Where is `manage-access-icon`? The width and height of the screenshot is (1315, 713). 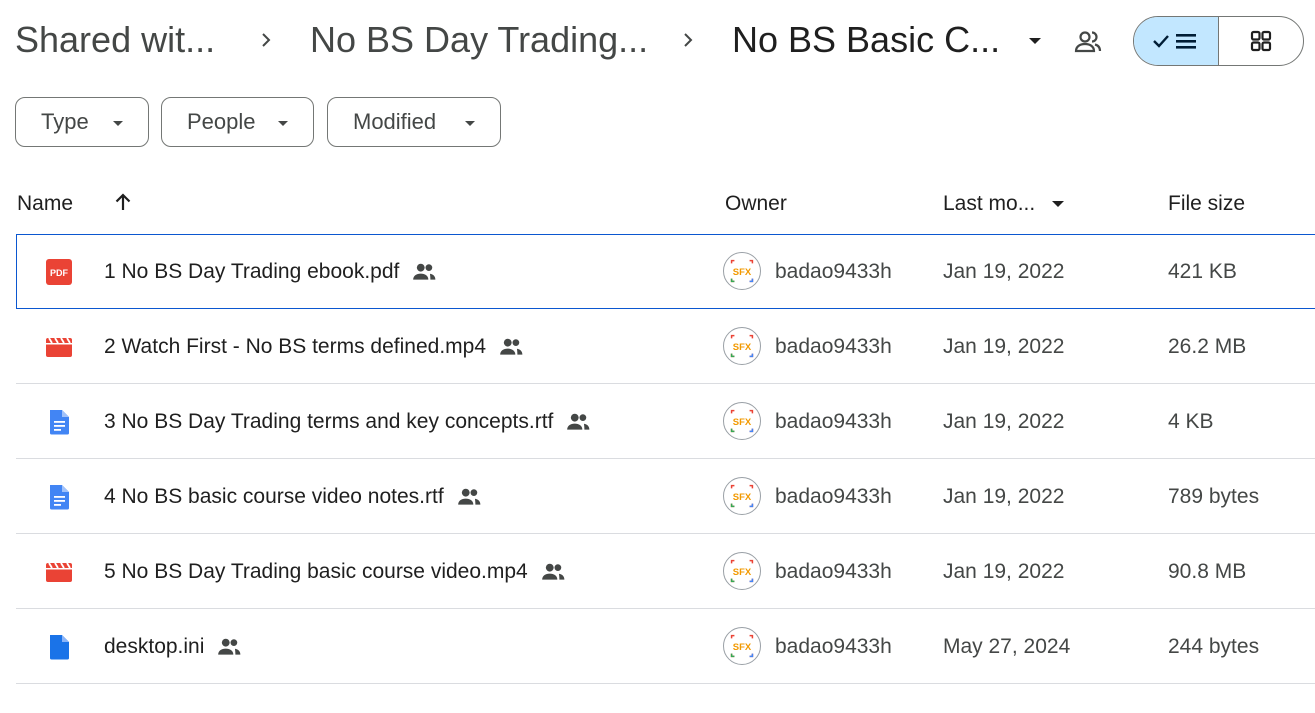
manage-access-icon is located at coordinates (1088, 42).